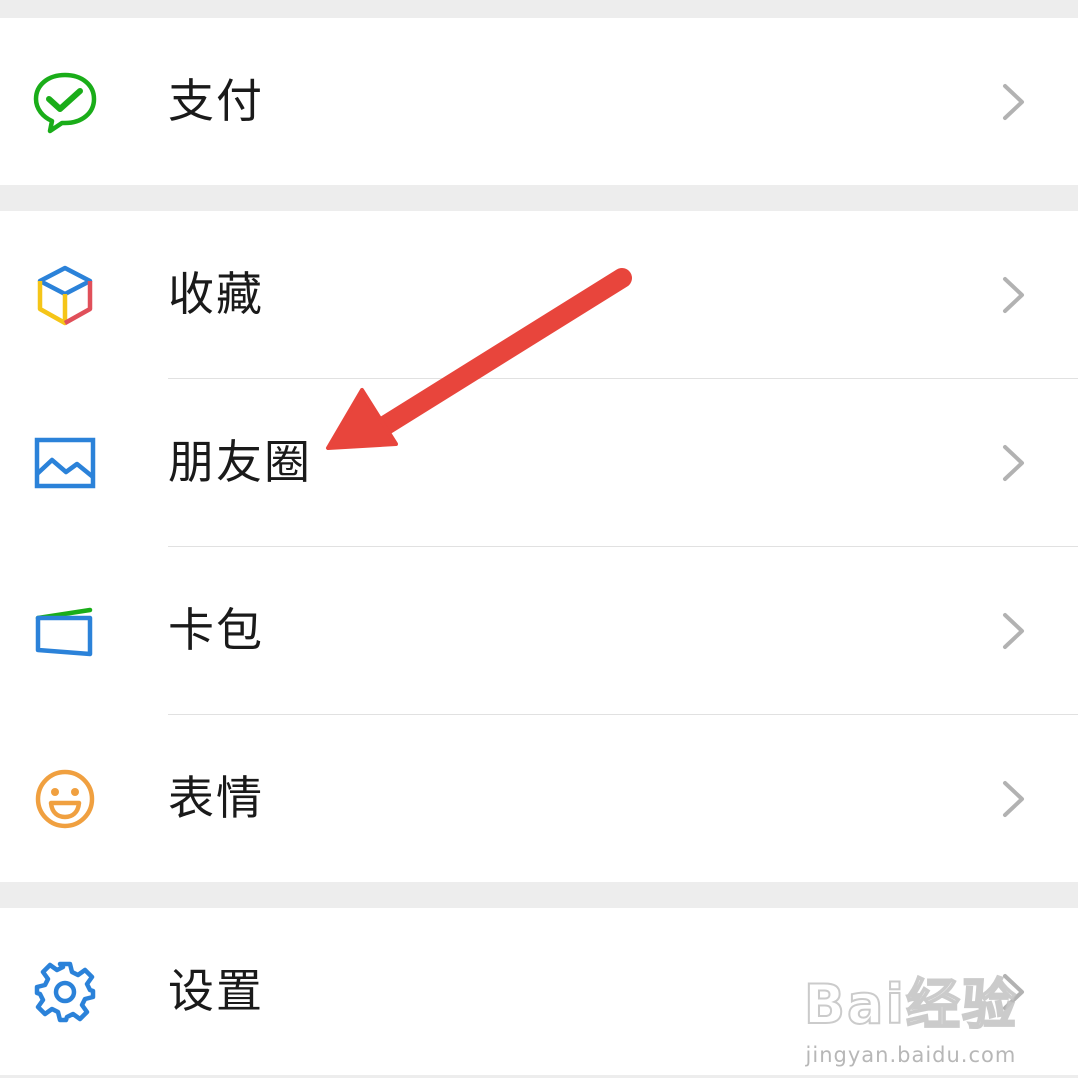 The width and height of the screenshot is (1078, 1078). What do you see at coordinates (910, 1004) in the screenshot?
I see `watermark-logo: Bai经验` at bounding box center [910, 1004].